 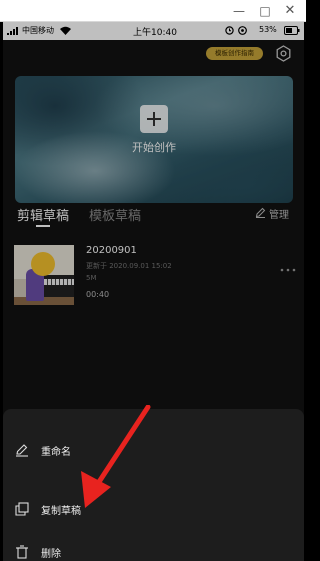 I want to click on copy-icon, so click(x=22, y=509).